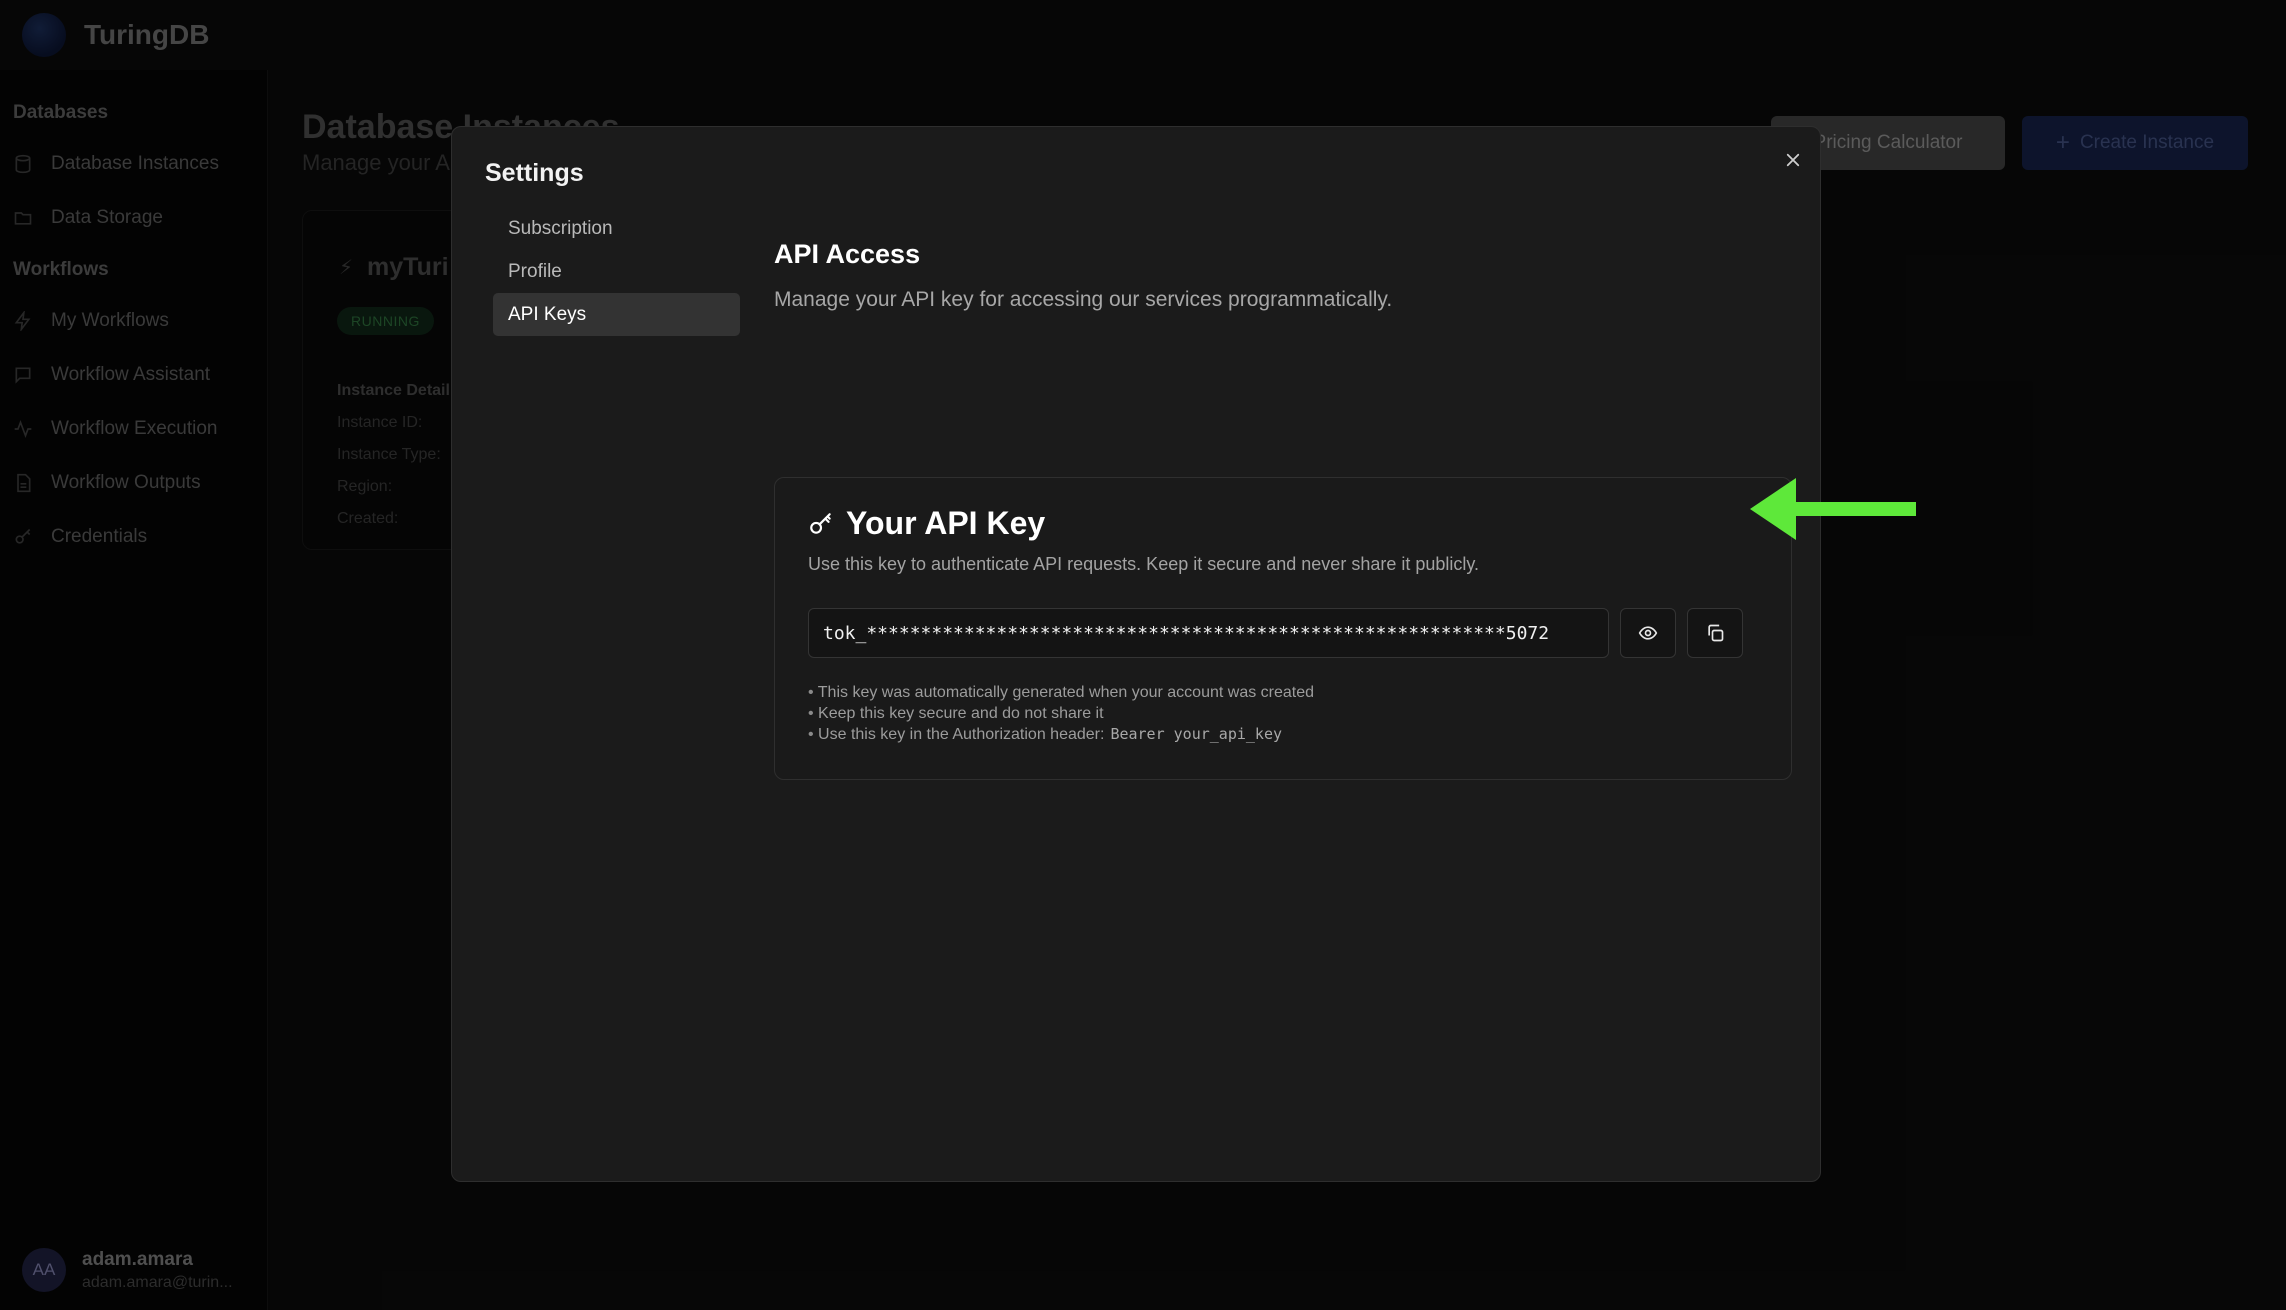 Image resolution: width=2286 pixels, height=1310 pixels. I want to click on api-key-title-text: Your API Key, so click(946, 523).